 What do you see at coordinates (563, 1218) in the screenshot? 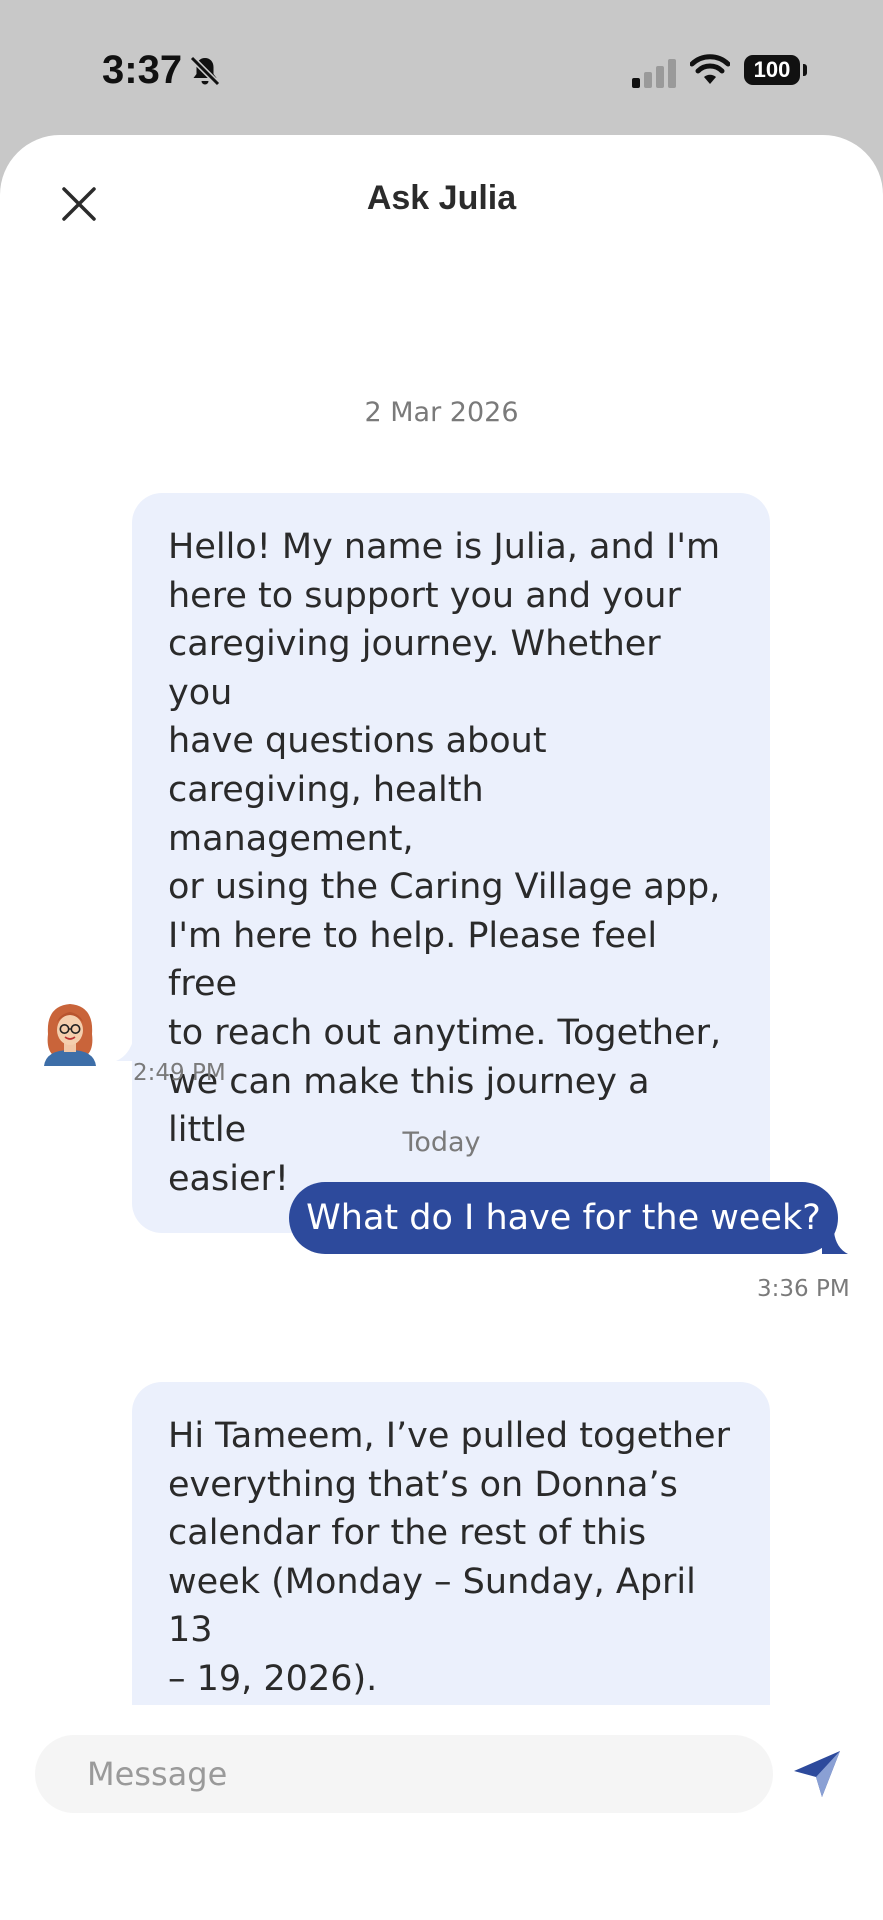
I see `outgoing-message: What do I have for the week?` at bounding box center [563, 1218].